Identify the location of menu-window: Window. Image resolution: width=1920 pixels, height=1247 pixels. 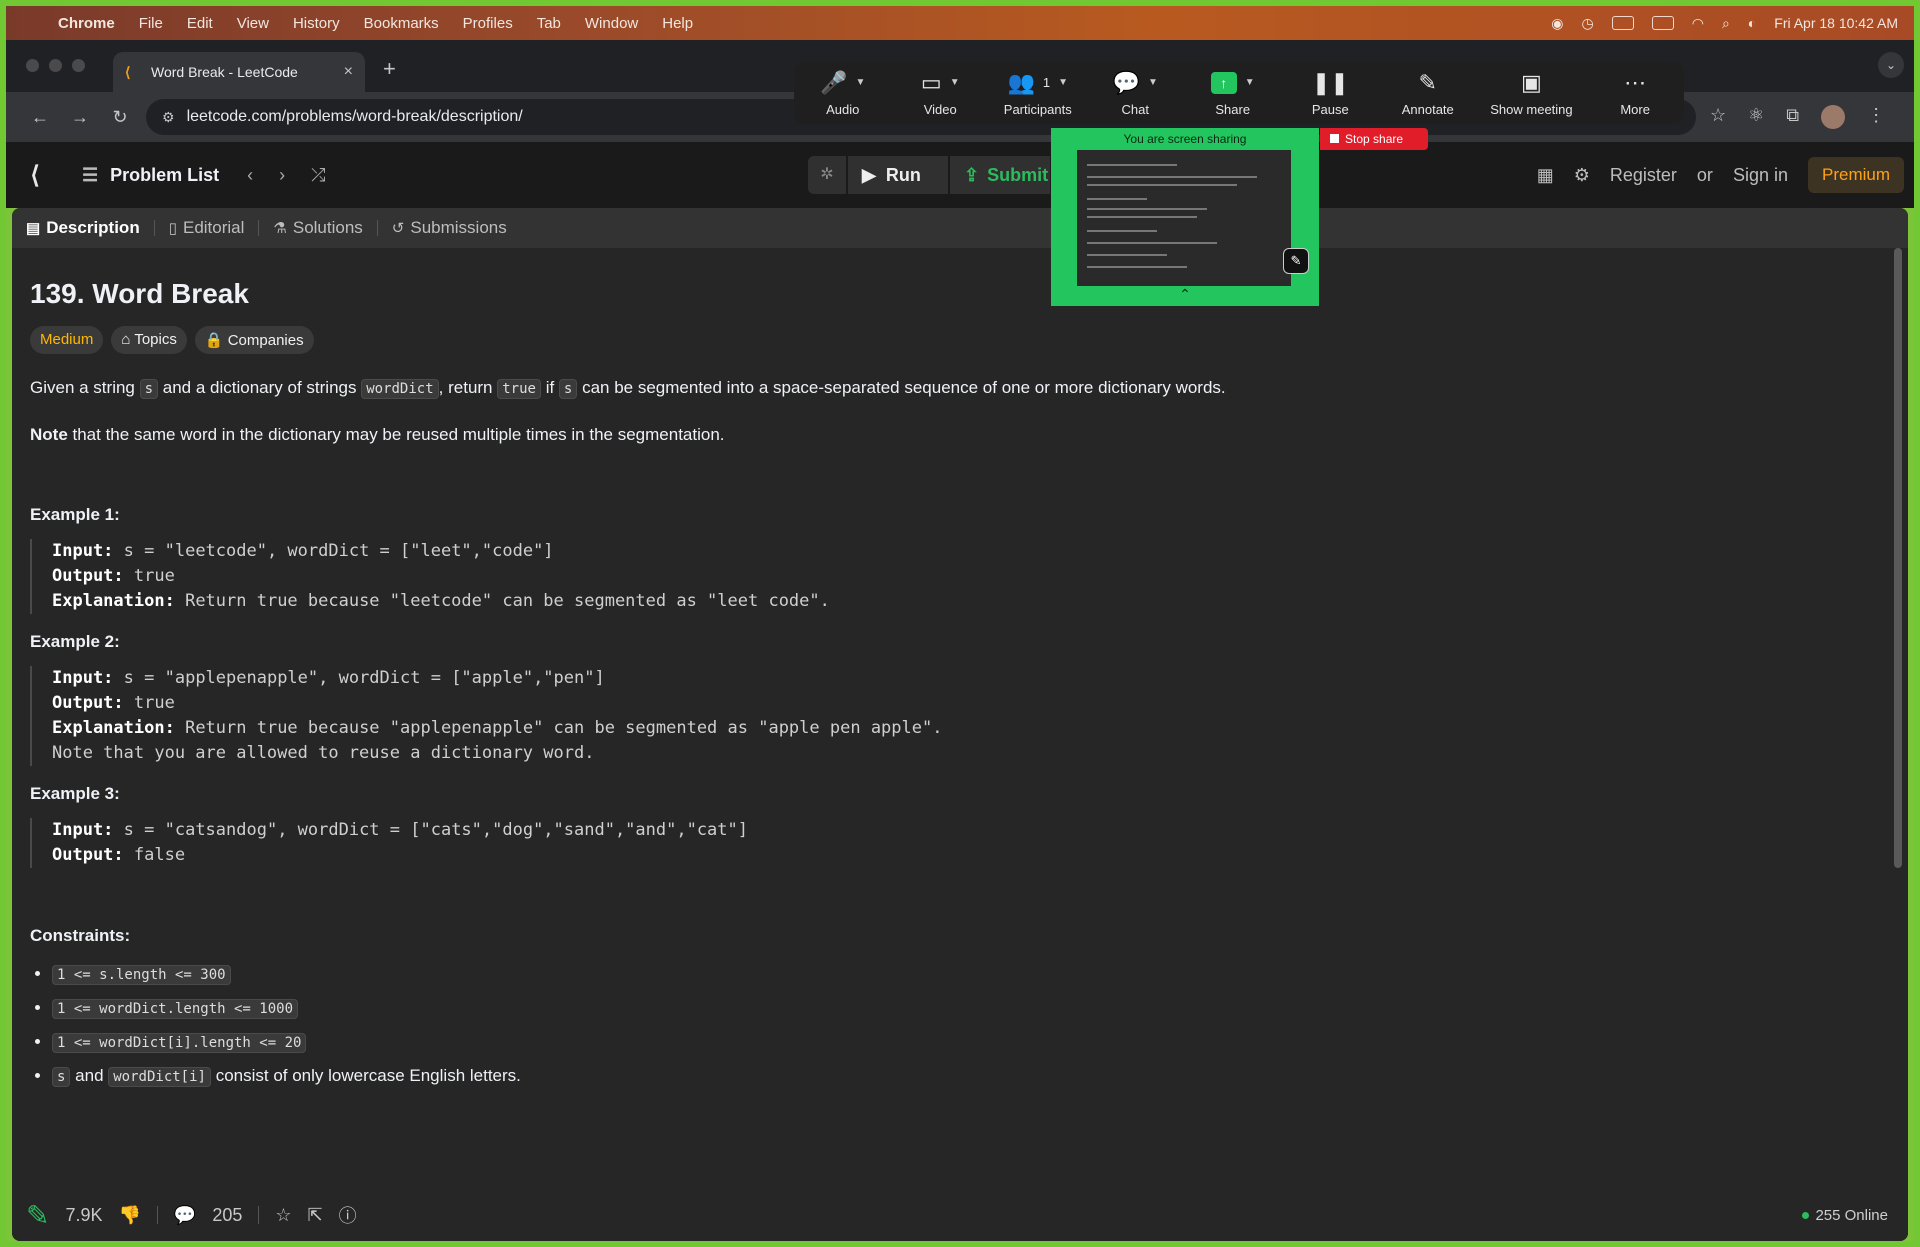
(611, 23).